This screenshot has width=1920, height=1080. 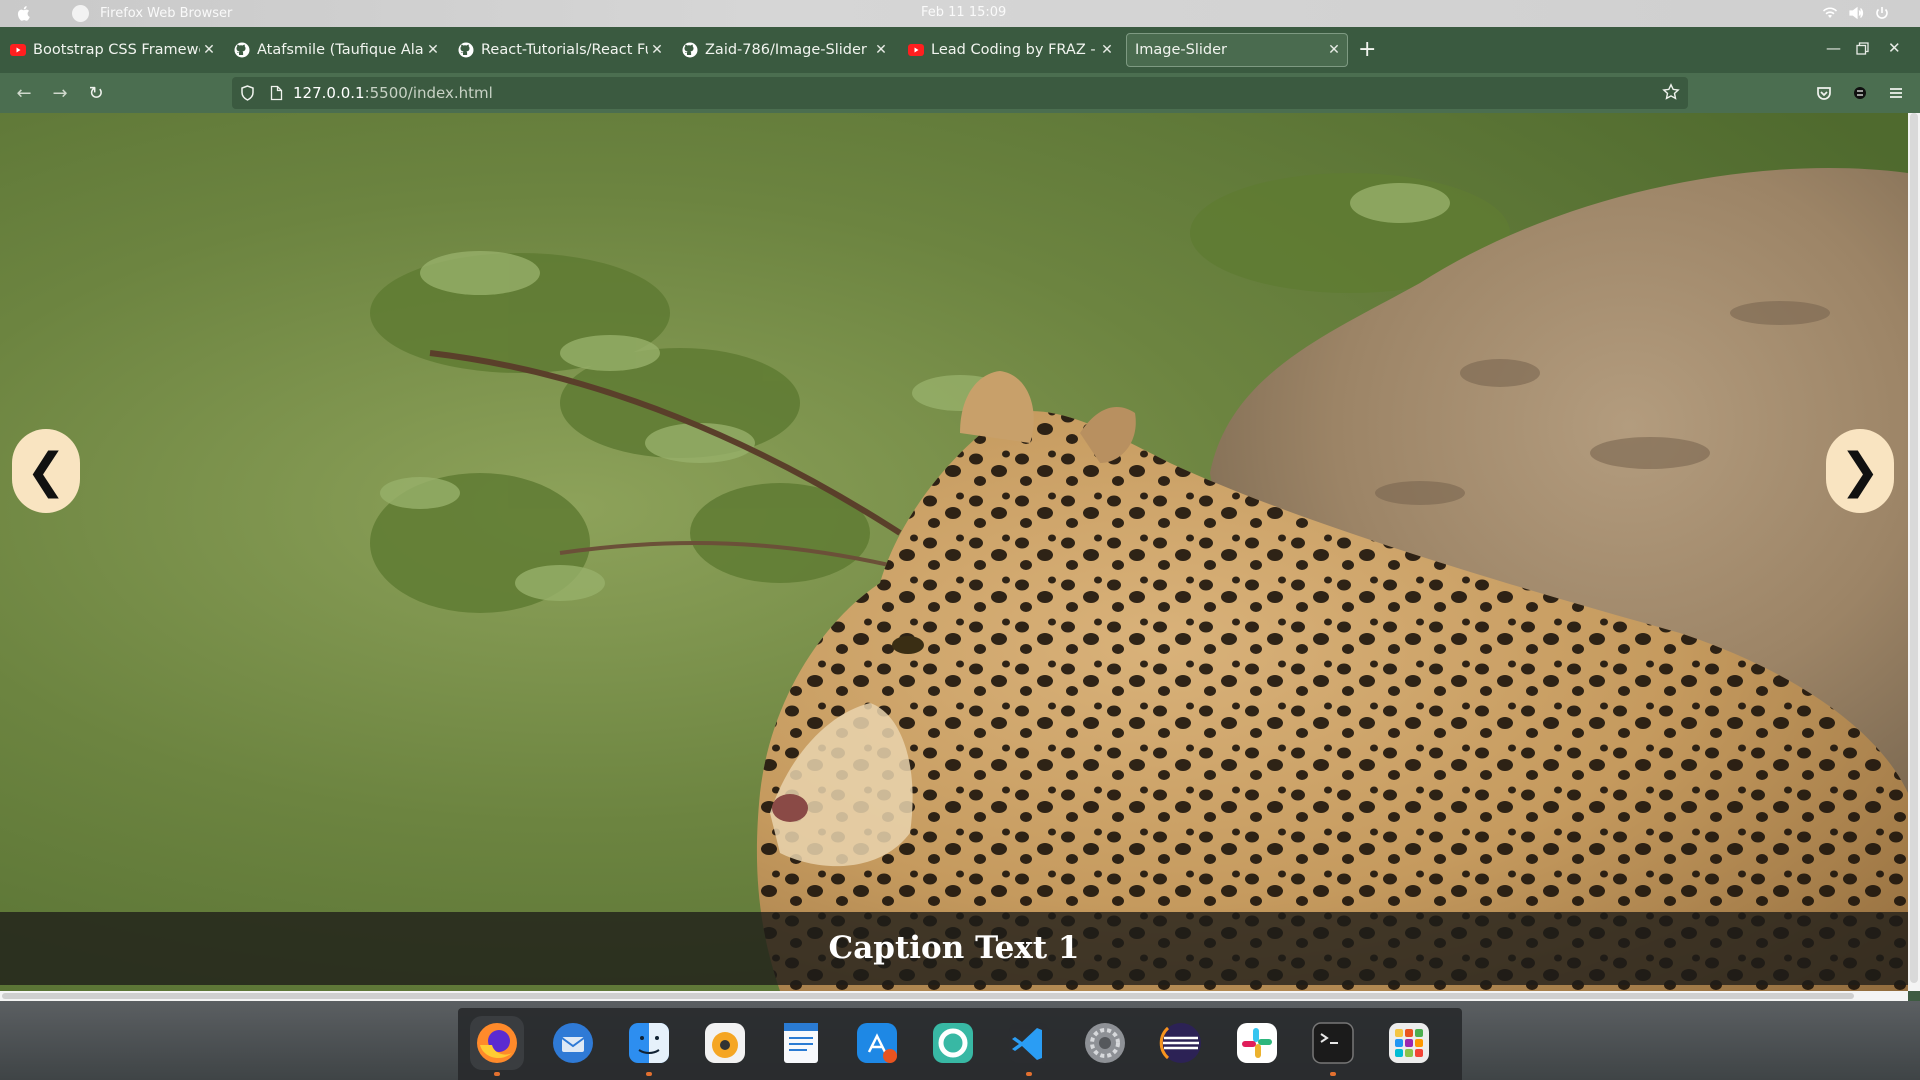 What do you see at coordinates (1914, 548) in the screenshot?
I see `vertical-scroll-thumb` at bounding box center [1914, 548].